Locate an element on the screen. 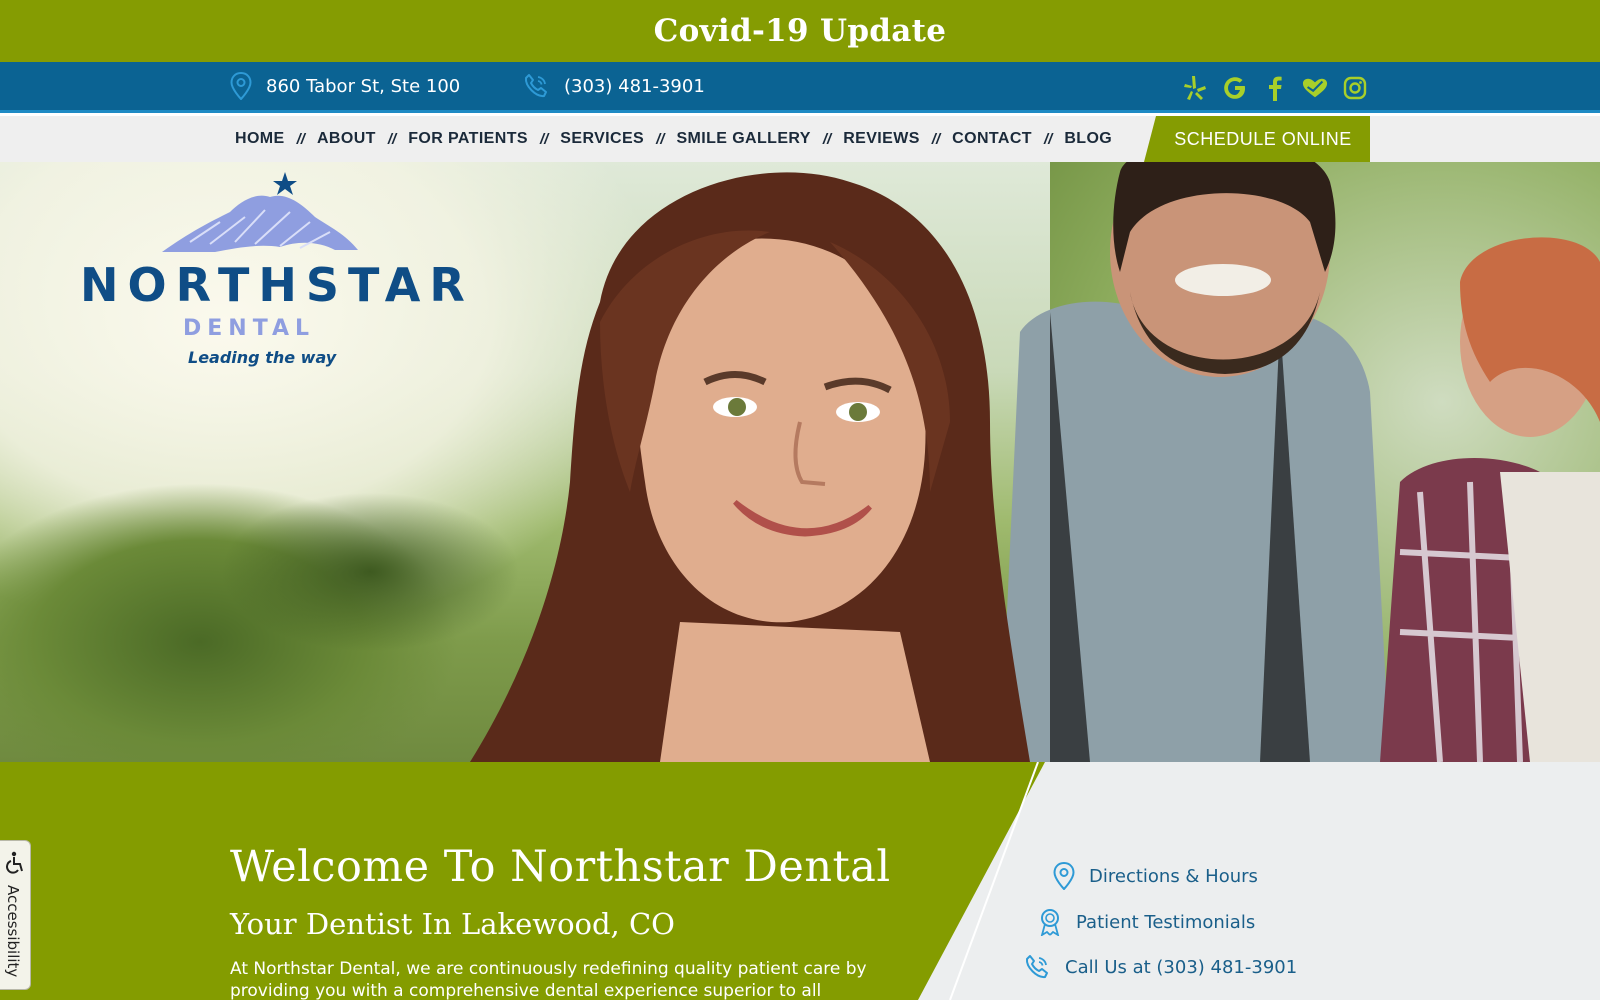 This screenshot has width=1600, height=1000. logo-name: NORTHSTAR is located at coordinates (277, 285).